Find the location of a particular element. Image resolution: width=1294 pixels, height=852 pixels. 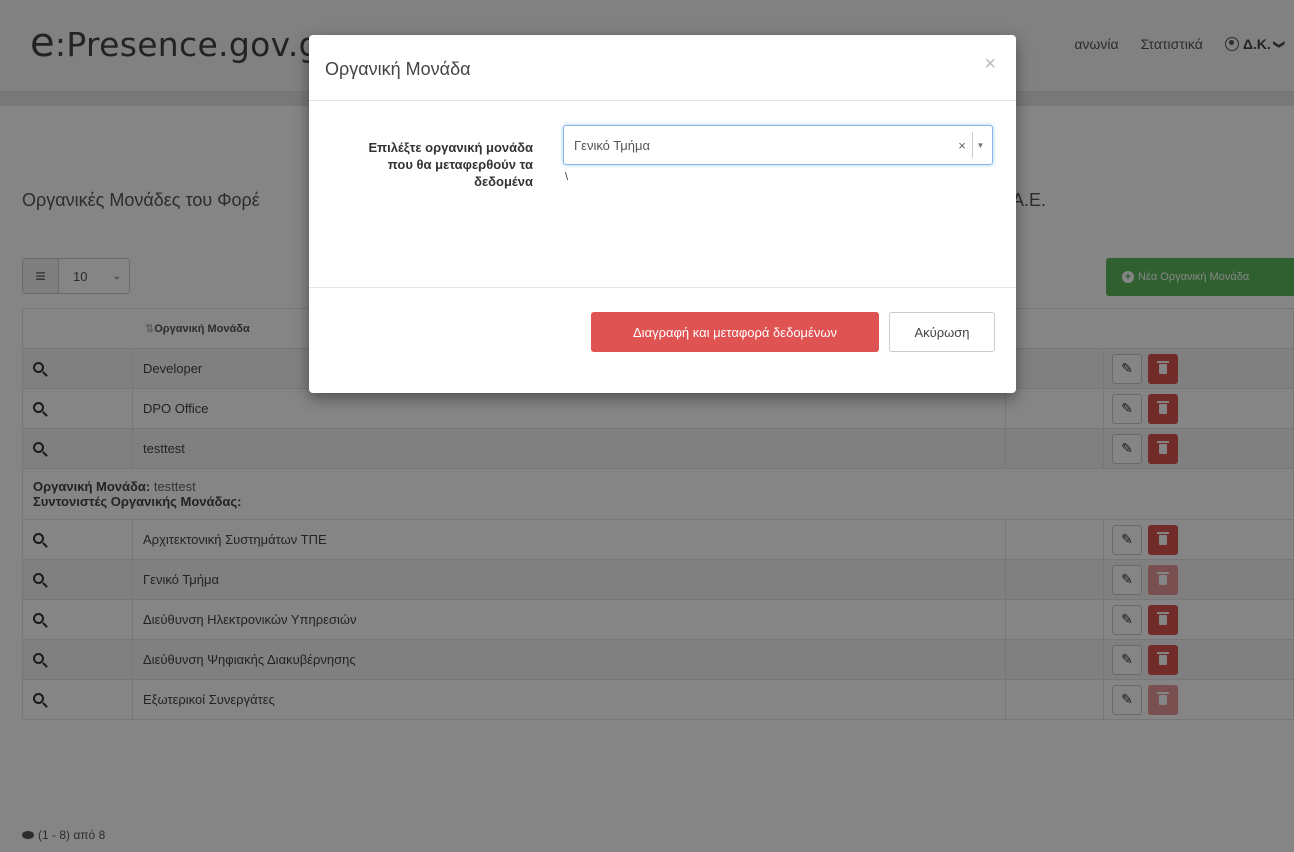

clear-selection-icon: × is located at coordinates (962, 145).